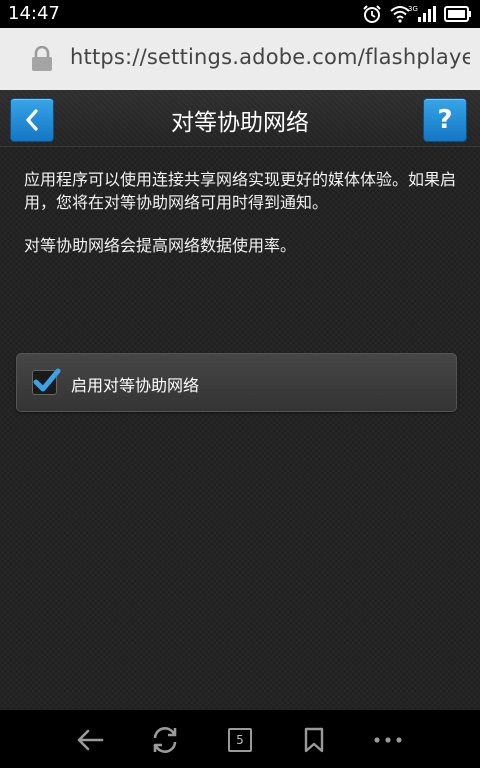  I want to click on enable-p2p-label: 启用对等协助网络, so click(135, 385).